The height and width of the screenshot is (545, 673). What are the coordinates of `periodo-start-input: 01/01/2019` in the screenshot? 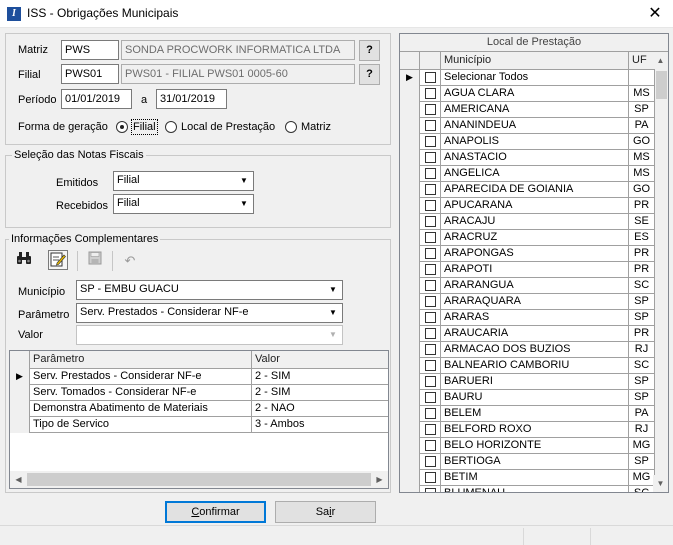 It's located at (96, 99).